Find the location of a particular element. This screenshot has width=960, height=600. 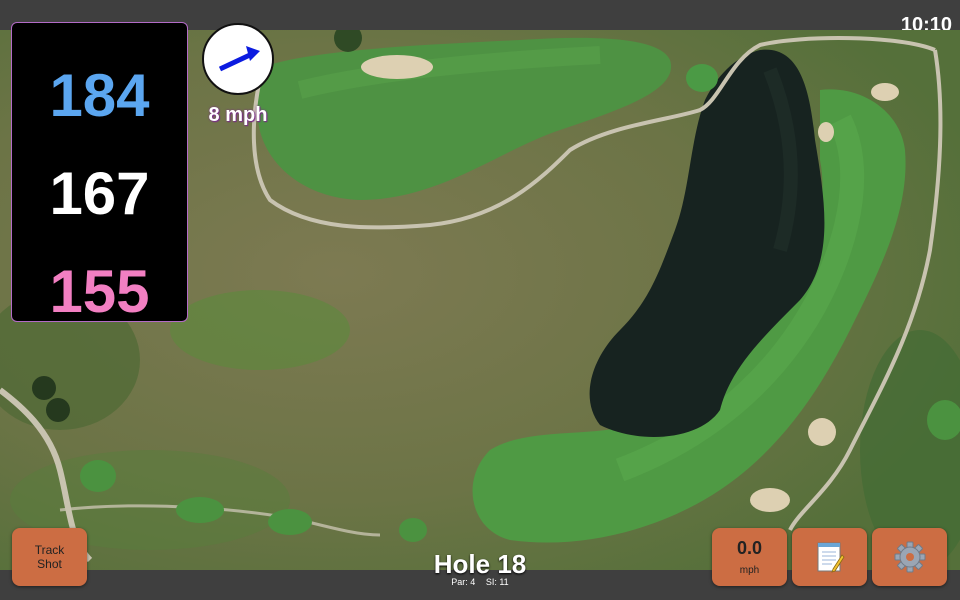

track-shot-button: Track Shot is located at coordinates (49, 557).